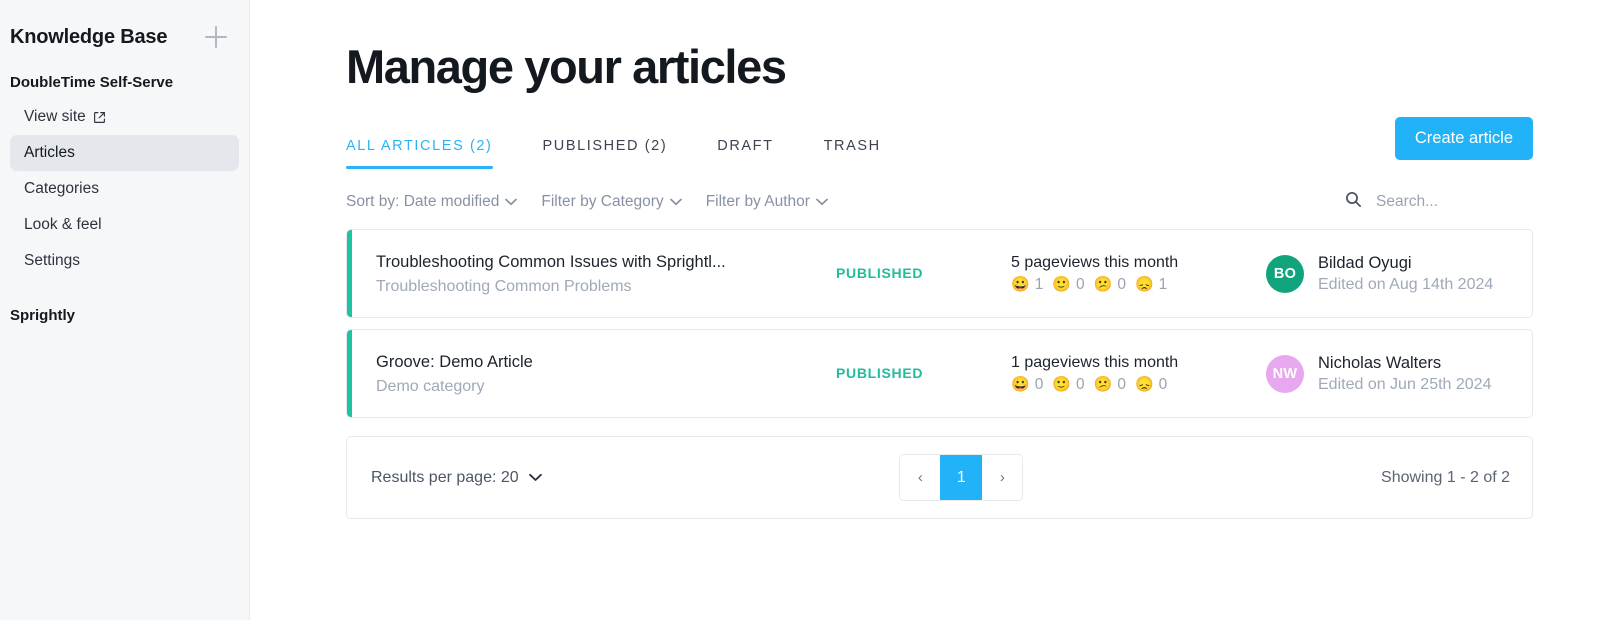 The height and width of the screenshot is (620, 1600). I want to click on create-article-button: Create article, so click(1463, 138).